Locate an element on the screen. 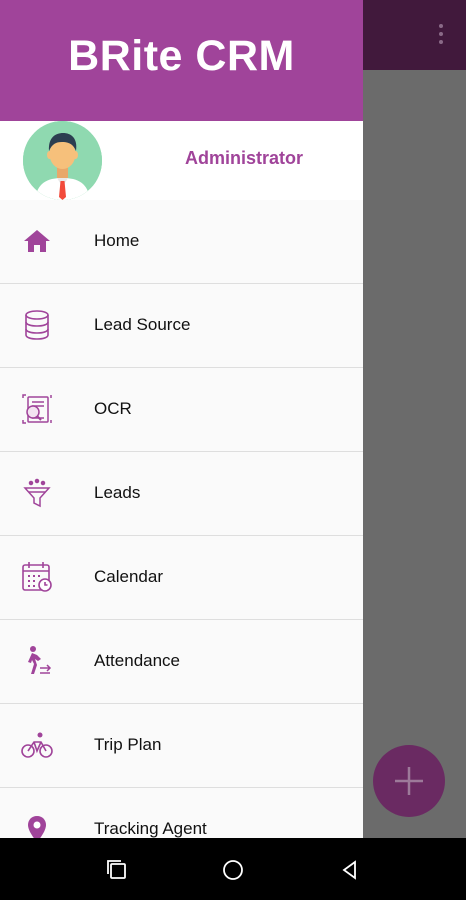 The height and width of the screenshot is (900, 466). menu-item-label: Tracking Agent is located at coordinates (150, 828).